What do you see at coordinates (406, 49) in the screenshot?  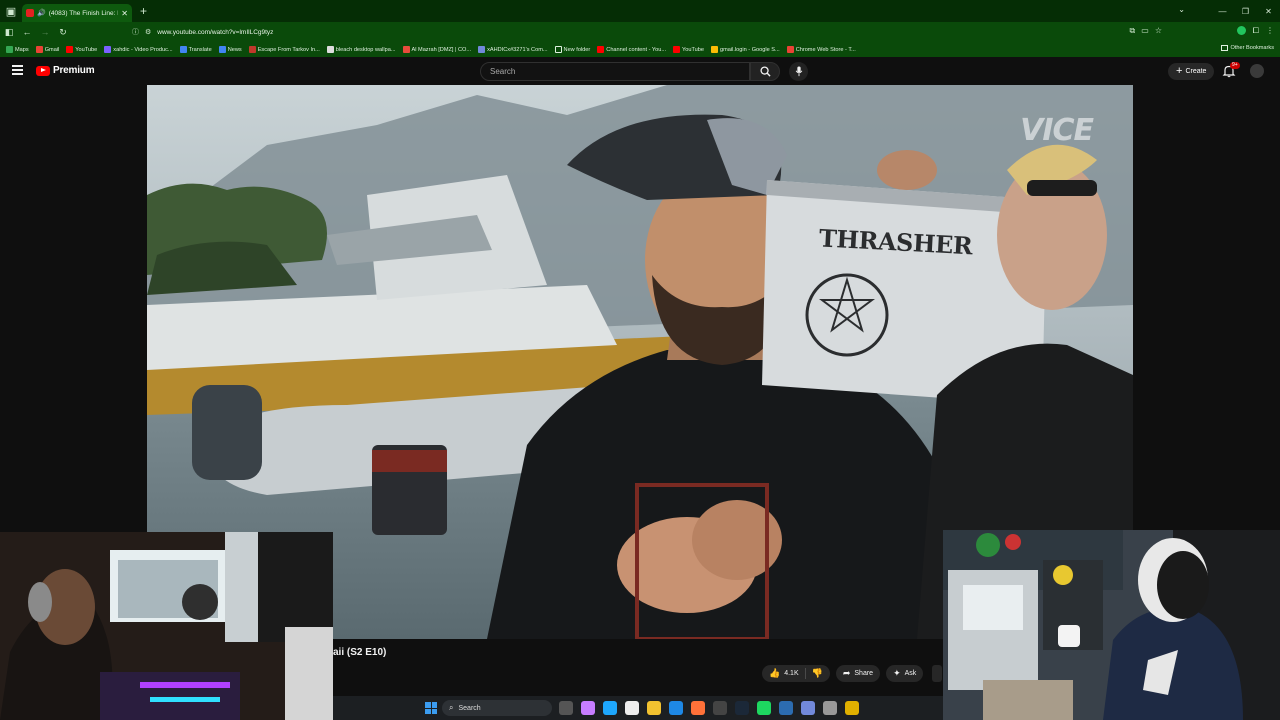 I see `dmz-icon` at bounding box center [406, 49].